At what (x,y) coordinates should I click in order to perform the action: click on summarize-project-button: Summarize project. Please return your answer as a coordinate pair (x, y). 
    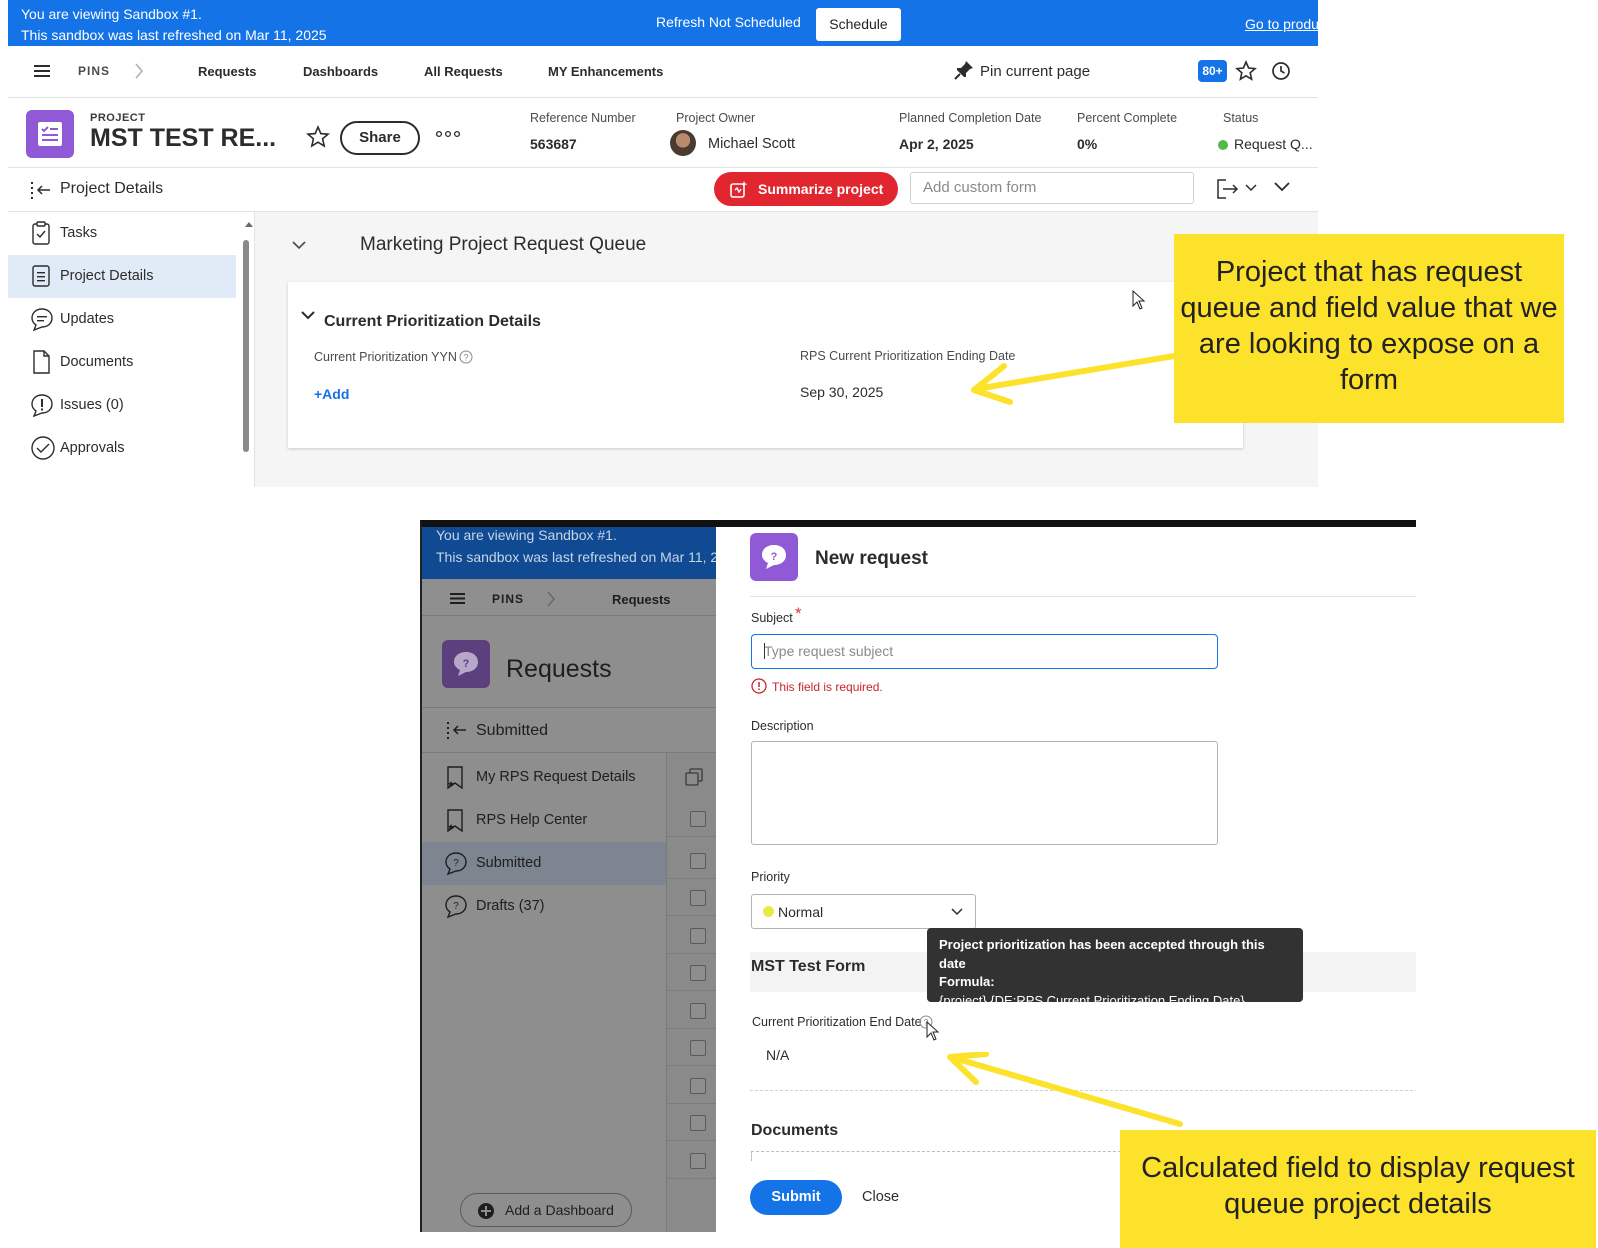
    Looking at the image, I should click on (806, 189).